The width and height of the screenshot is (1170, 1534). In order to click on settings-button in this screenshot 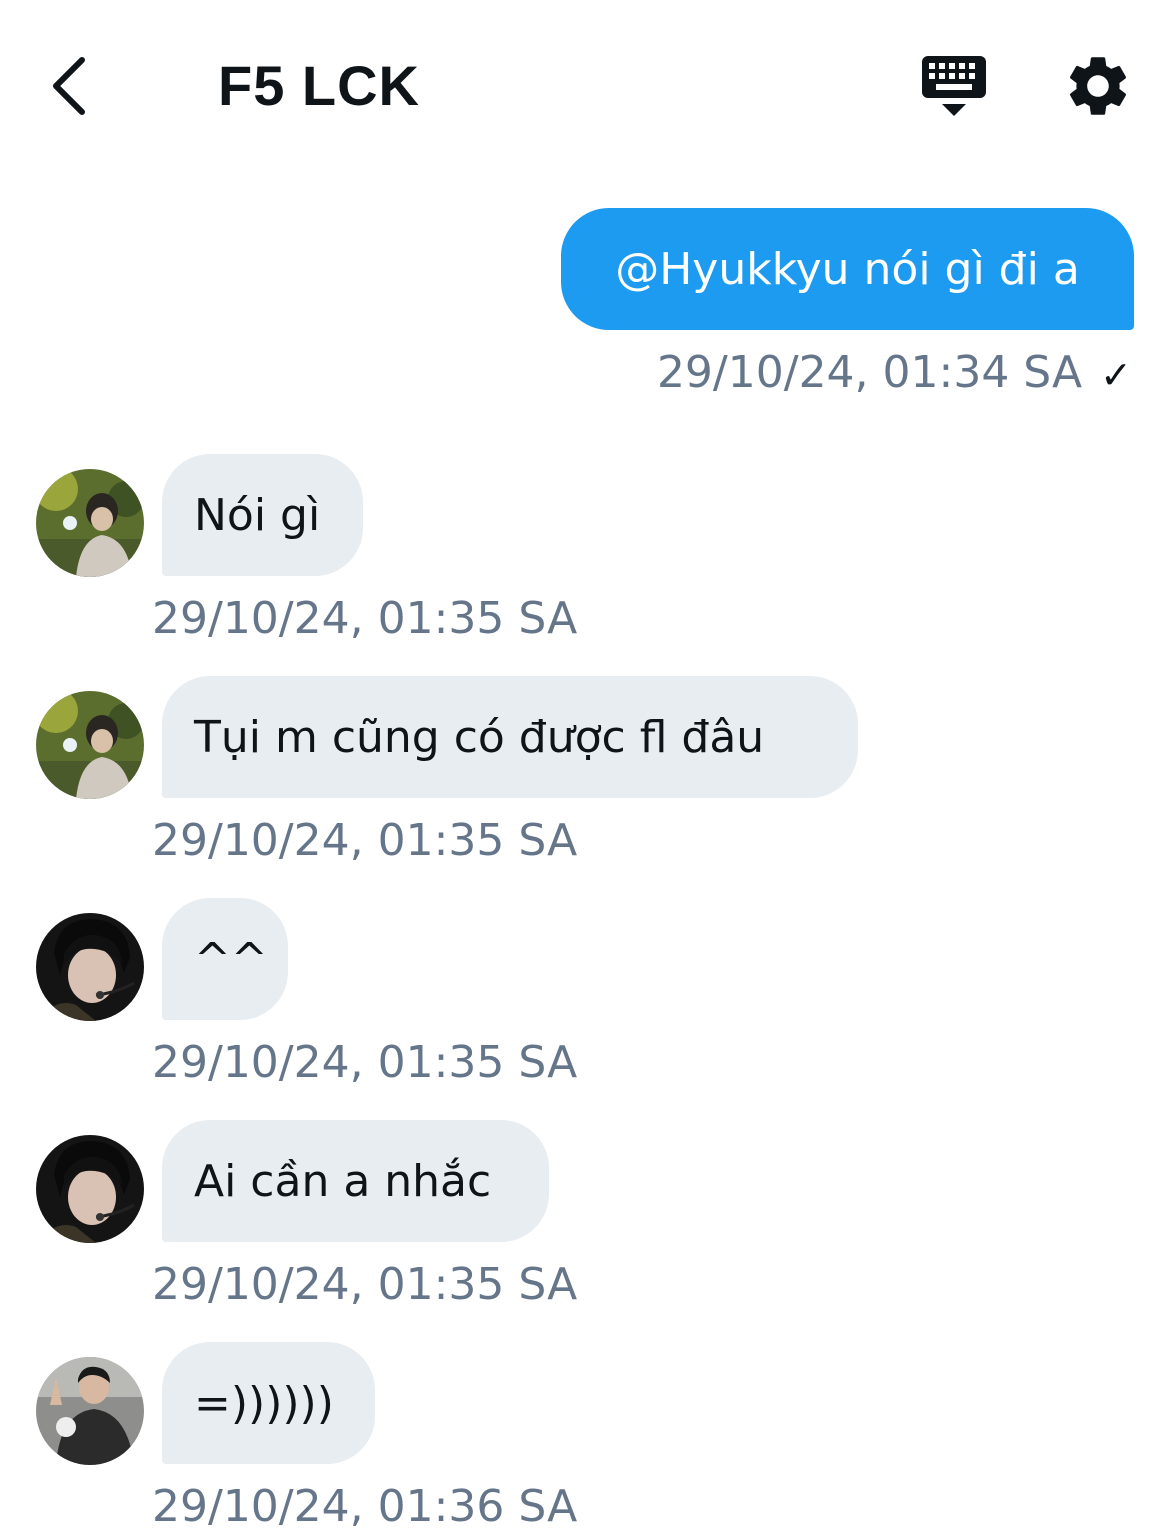, I will do `click(1098, 86)`.